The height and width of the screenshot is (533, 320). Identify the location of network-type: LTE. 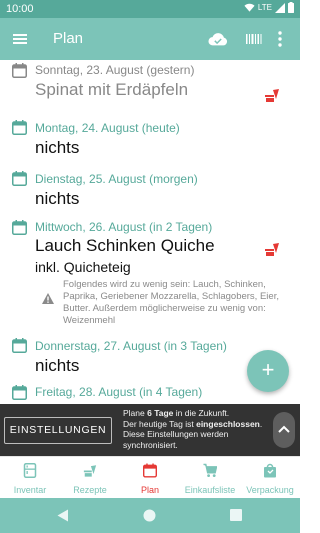
(264, 7).